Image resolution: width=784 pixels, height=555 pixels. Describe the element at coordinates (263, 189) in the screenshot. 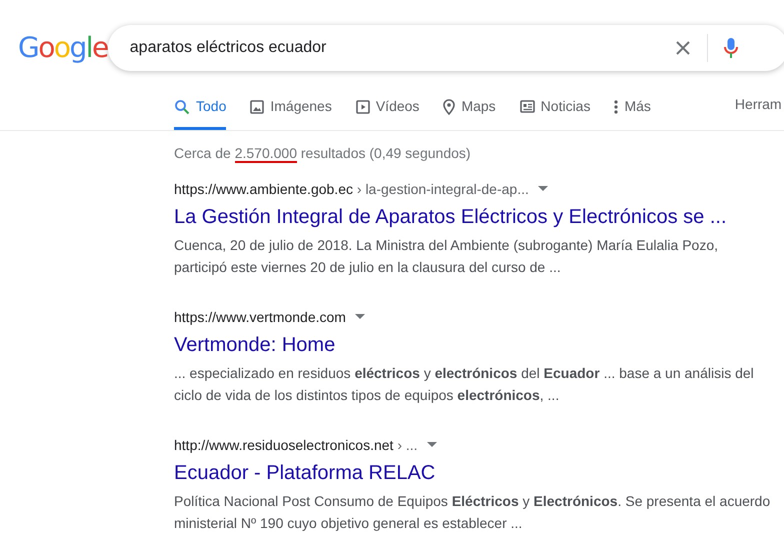

I see `result-url: https://www.ambiente.gob.ec` at that location.